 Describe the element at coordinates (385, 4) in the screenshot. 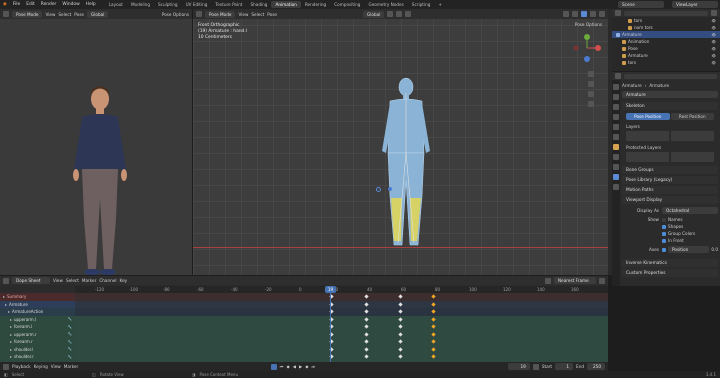

I see `tab-geometry-nodes: Geometry Nodes` at that location.